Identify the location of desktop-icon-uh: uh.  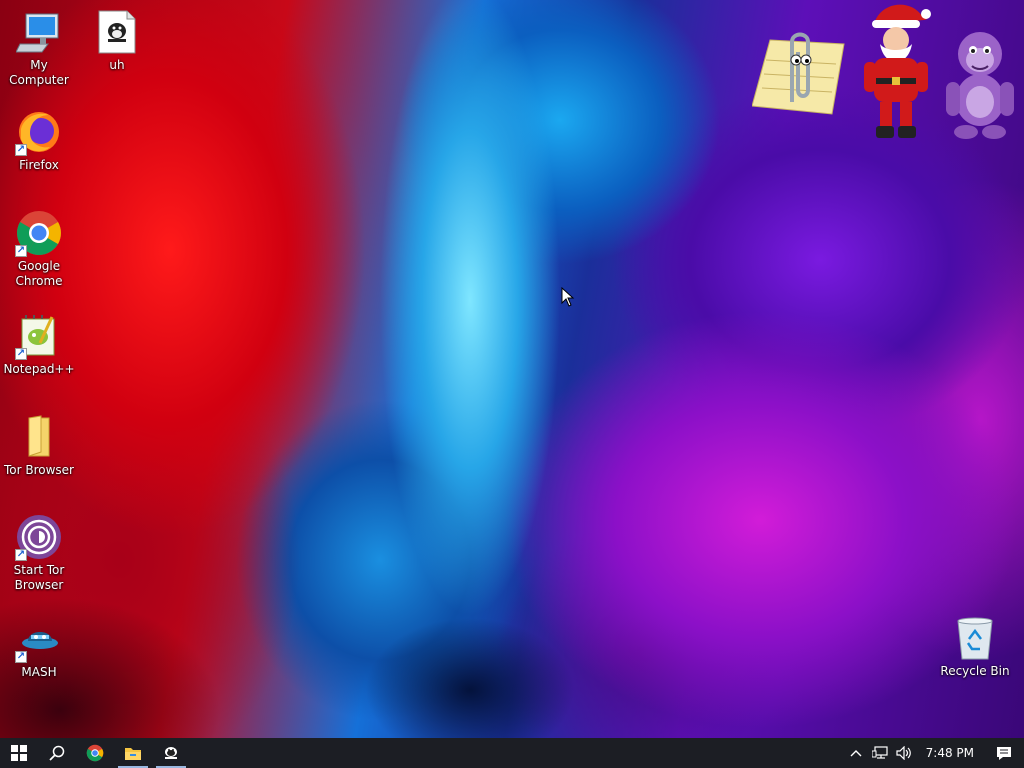
(117, 40).